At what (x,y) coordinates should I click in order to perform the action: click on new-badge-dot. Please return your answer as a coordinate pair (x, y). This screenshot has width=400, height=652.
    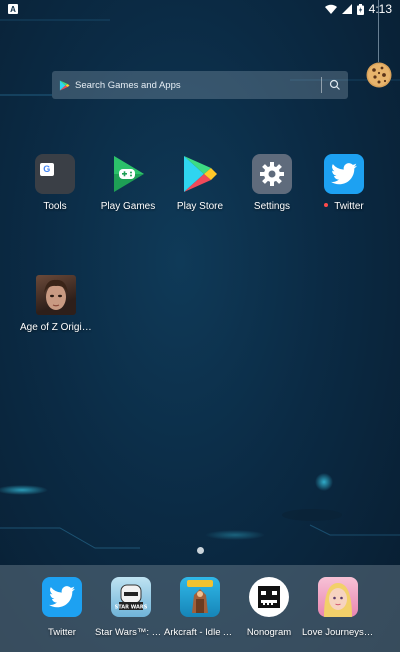
    Looking at the image, I should click on (326, 205).